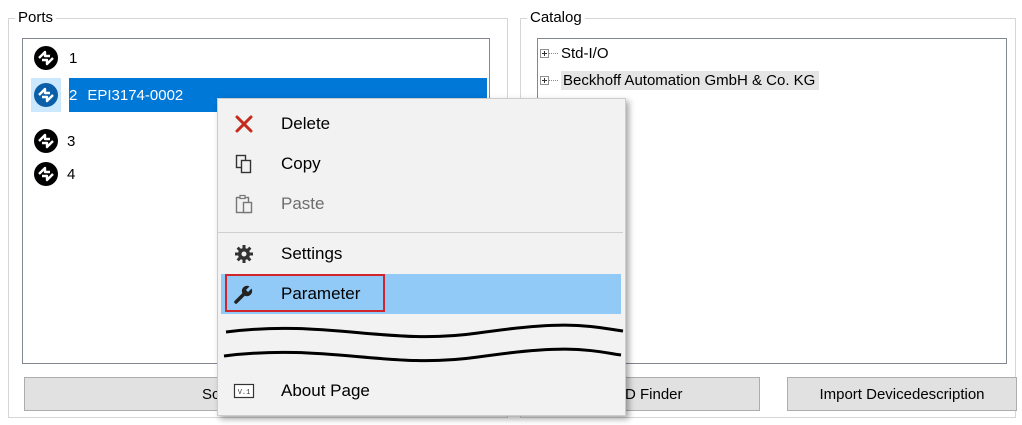 This screenshot has height=425, width=1022. Describe the element at coordinates (421, 204) in the screenshot. I see `menu-item-paste: Paste` at that location.